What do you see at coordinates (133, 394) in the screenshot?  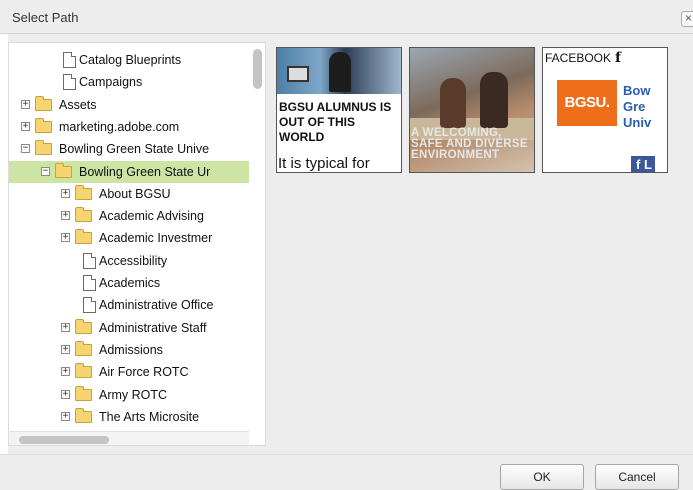 I see `tree-item-label: Army ROTC` at bounding box center [133, 394].